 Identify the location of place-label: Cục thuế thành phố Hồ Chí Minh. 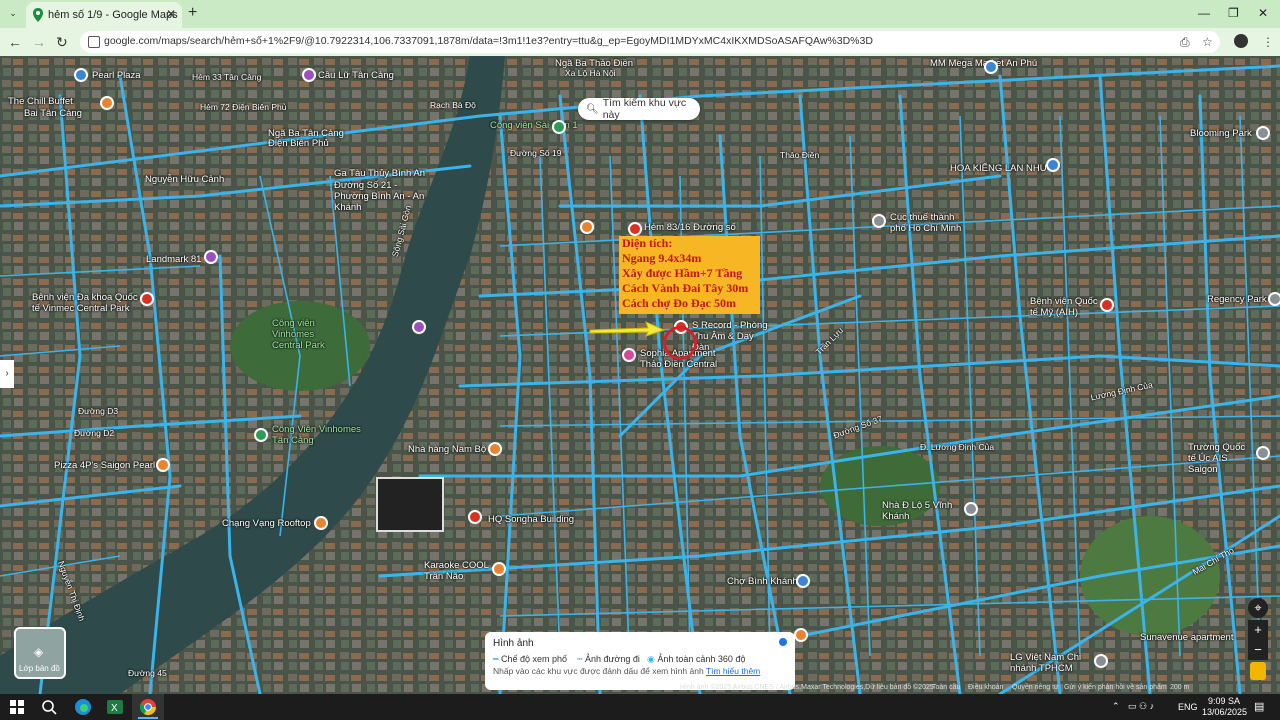
(930, 223).